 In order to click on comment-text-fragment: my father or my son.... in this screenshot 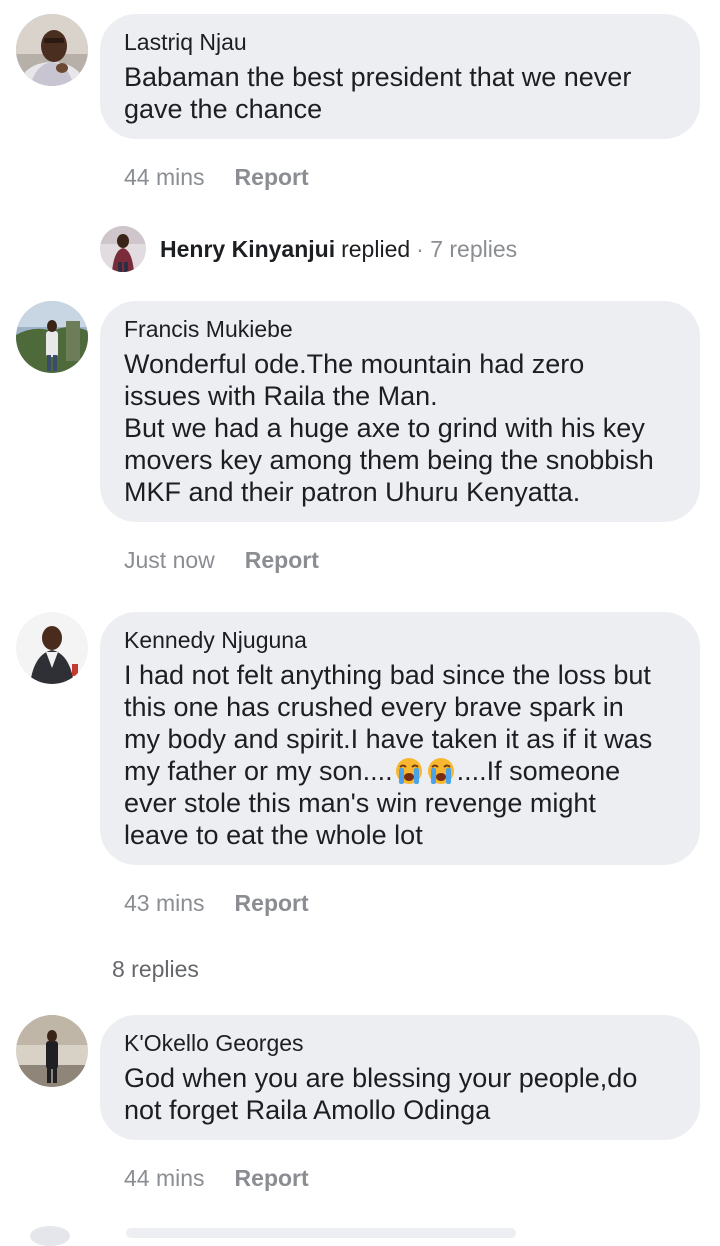, I will do `click(258, 771)`.